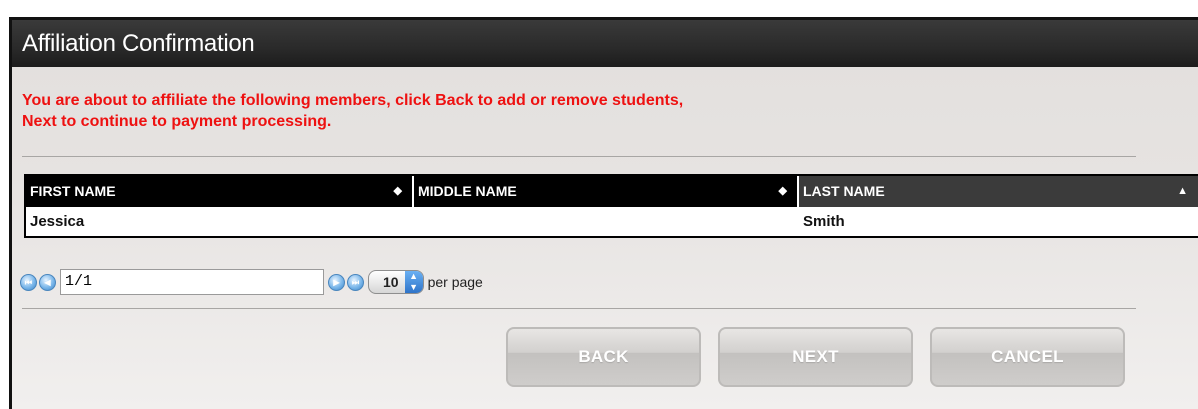 Image resolution: width=1198 pixels, height=409 pixels. I want to click on column-header-last-name: LAST NAME ▲, so click(997, 191).